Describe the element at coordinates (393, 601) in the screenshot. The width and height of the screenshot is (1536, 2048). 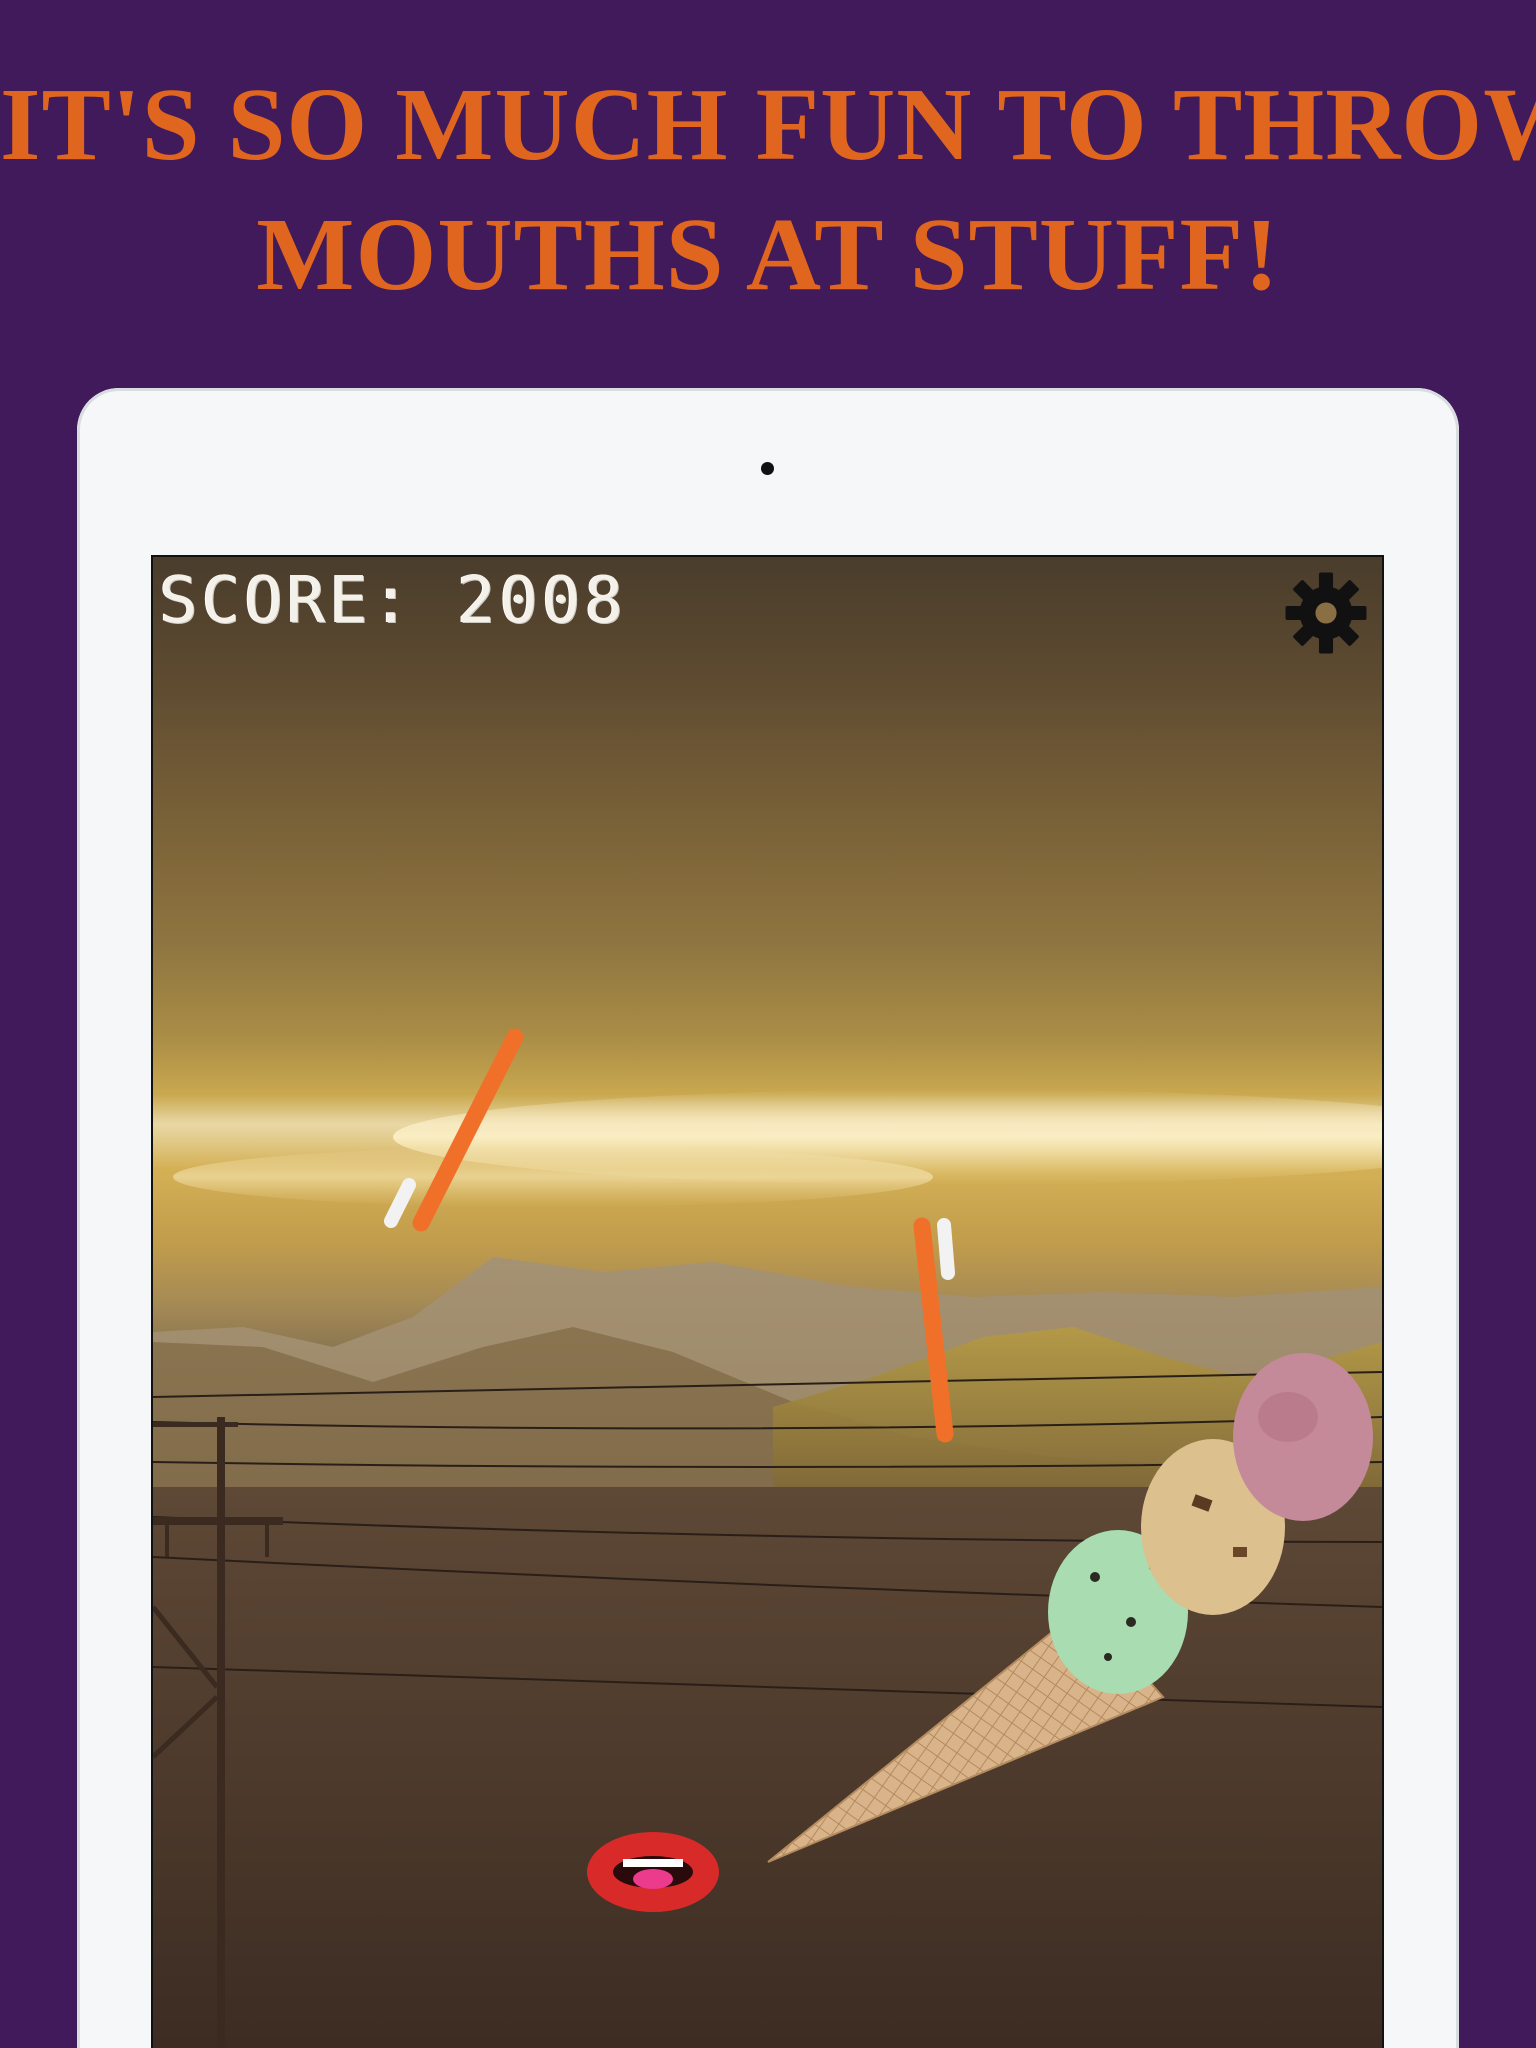
I see `score-display: SCORE: 2008` at that location.